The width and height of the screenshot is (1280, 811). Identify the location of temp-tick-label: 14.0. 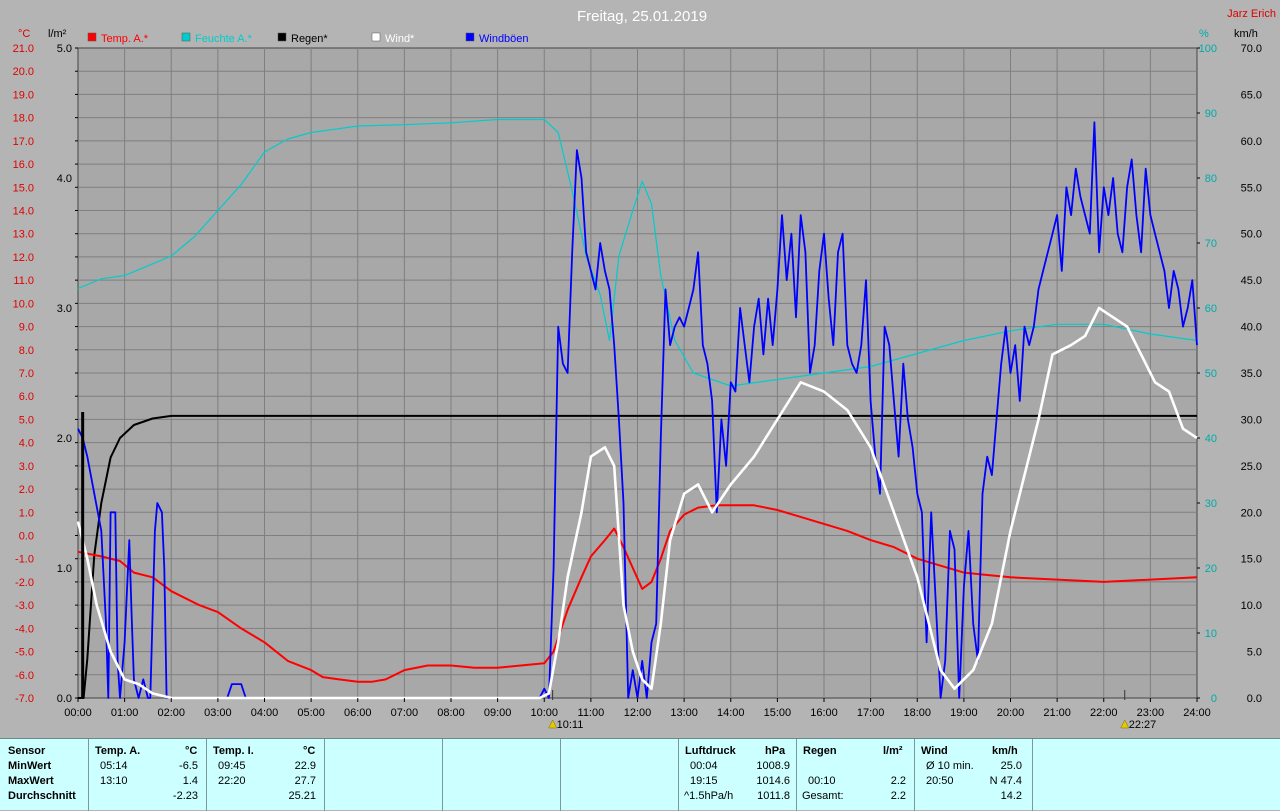
(23, 212).